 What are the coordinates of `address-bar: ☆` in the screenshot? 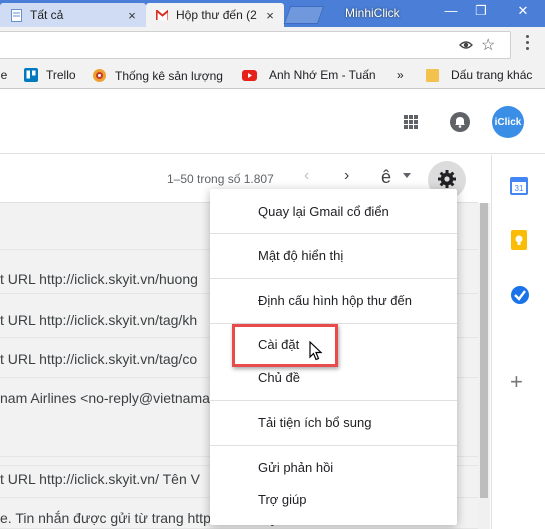 It's located at (255, 45).